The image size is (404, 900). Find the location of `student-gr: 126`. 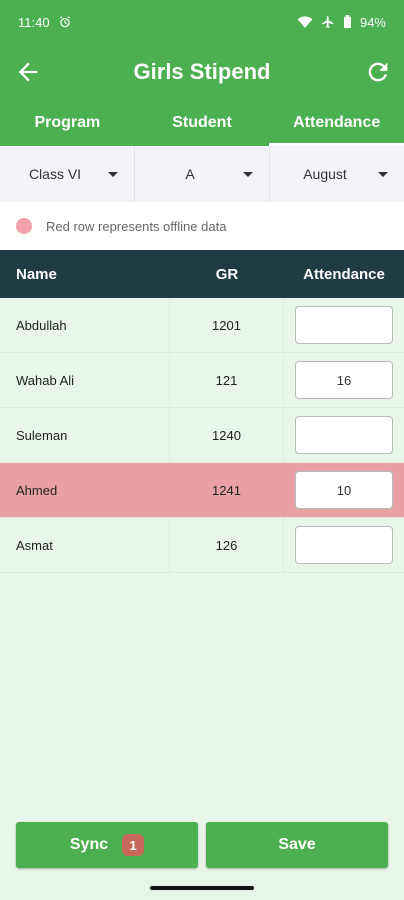

student-gr: 126 is located at coordinates (227, 545).